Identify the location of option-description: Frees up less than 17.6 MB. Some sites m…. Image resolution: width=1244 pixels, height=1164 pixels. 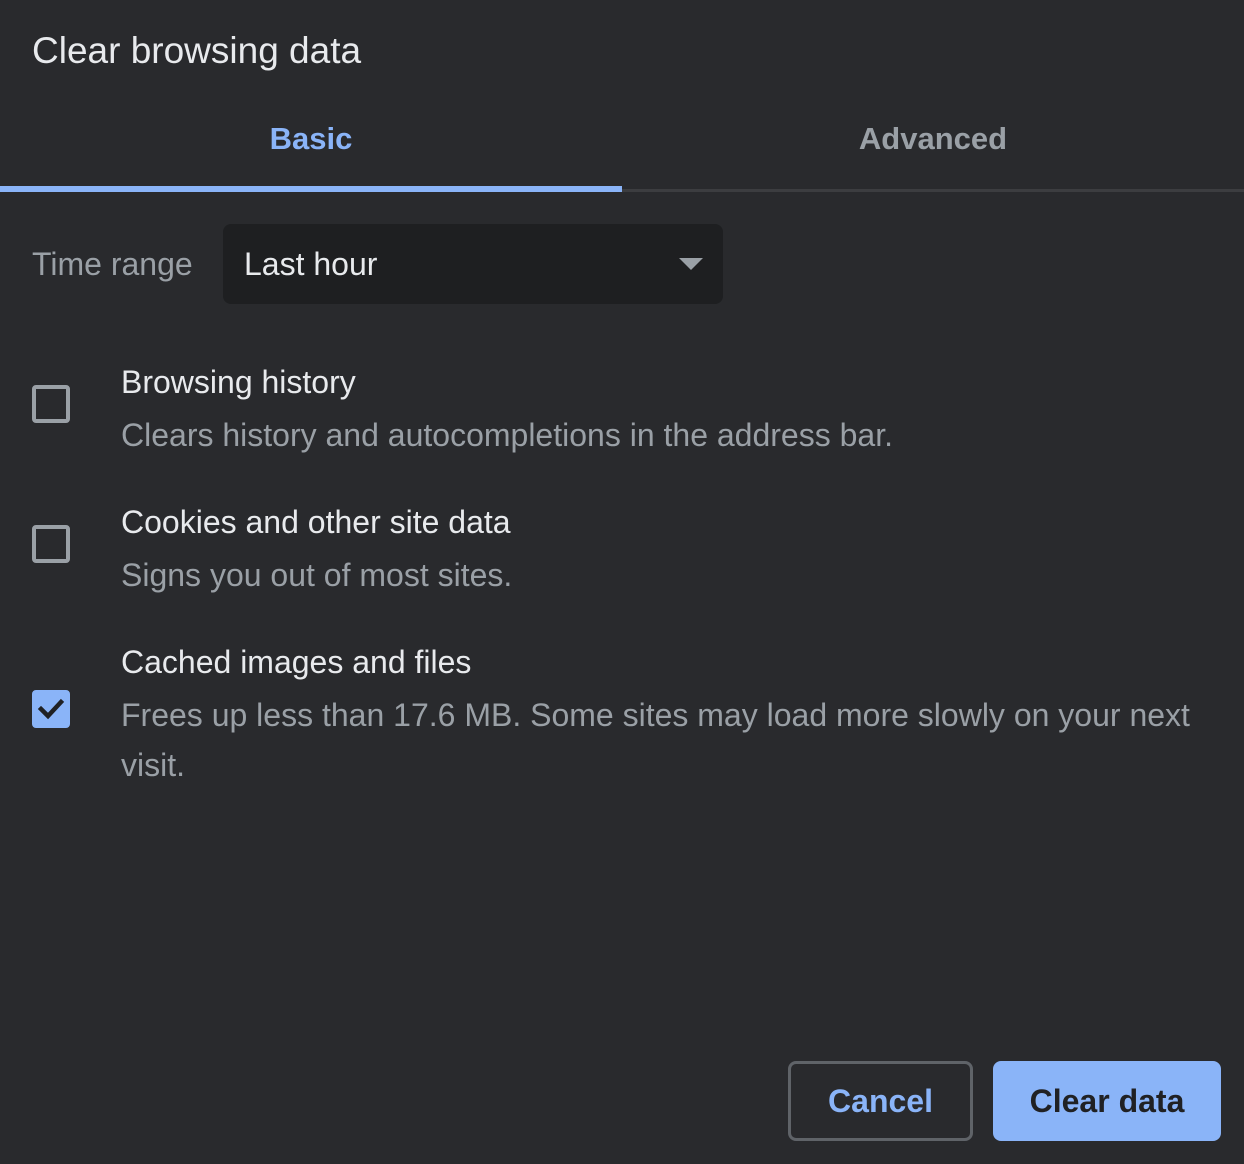
(655, 740).